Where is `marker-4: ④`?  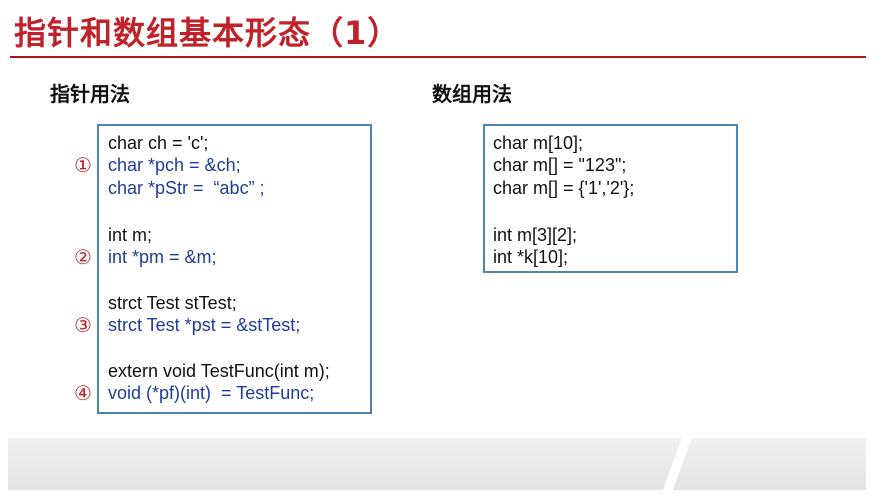 marker-4: ④ is located at coordinates (83, 393).